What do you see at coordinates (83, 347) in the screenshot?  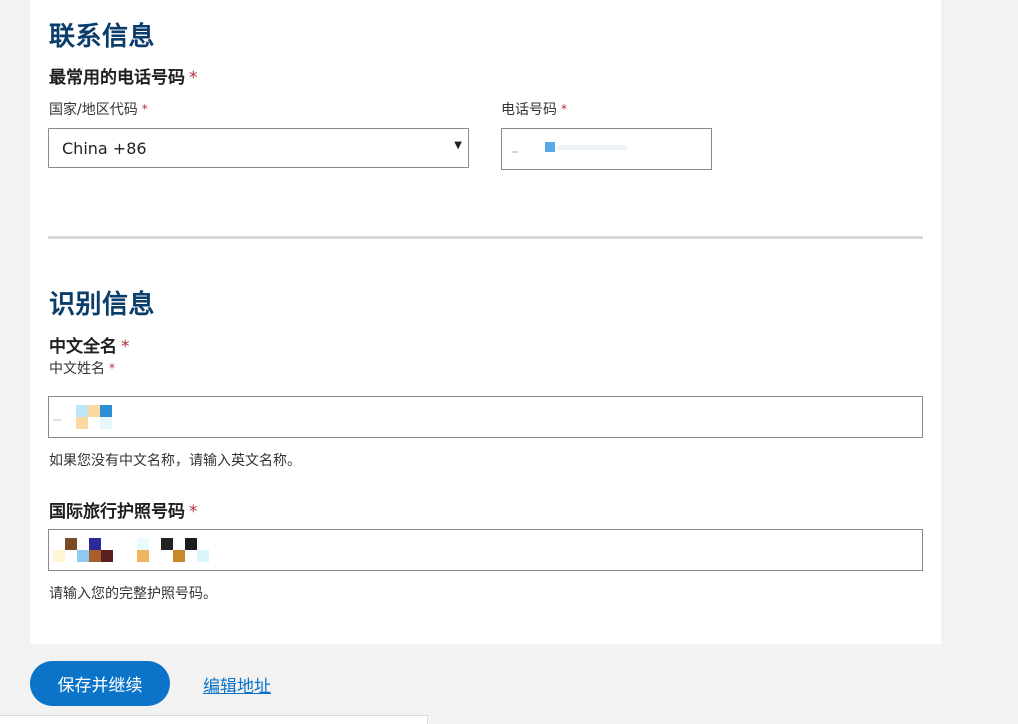 I see `chinese-full-name-title-text: 中文全名` at bounding box center [83, 347].